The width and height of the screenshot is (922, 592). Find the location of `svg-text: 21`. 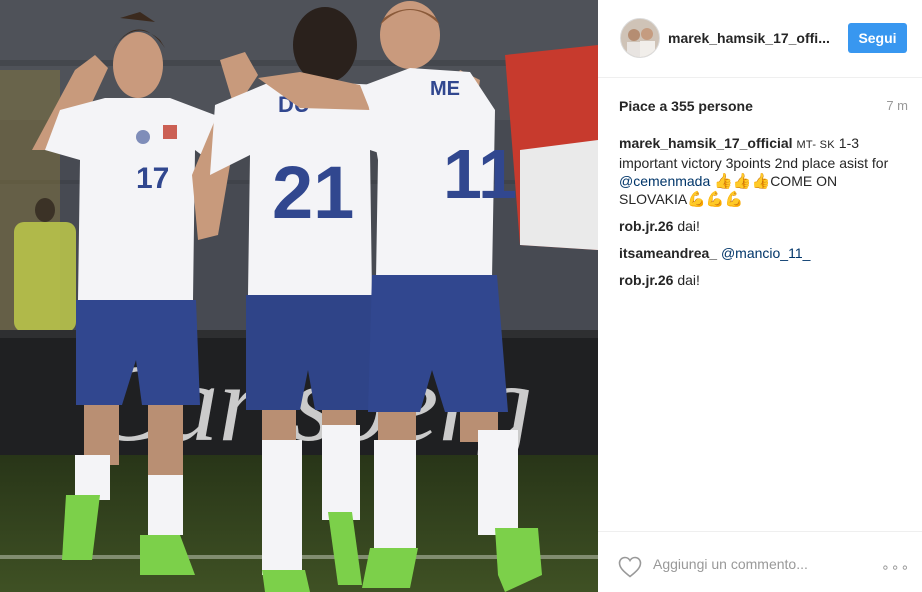

svg-text: 21 is located at coordinates (313, 192).